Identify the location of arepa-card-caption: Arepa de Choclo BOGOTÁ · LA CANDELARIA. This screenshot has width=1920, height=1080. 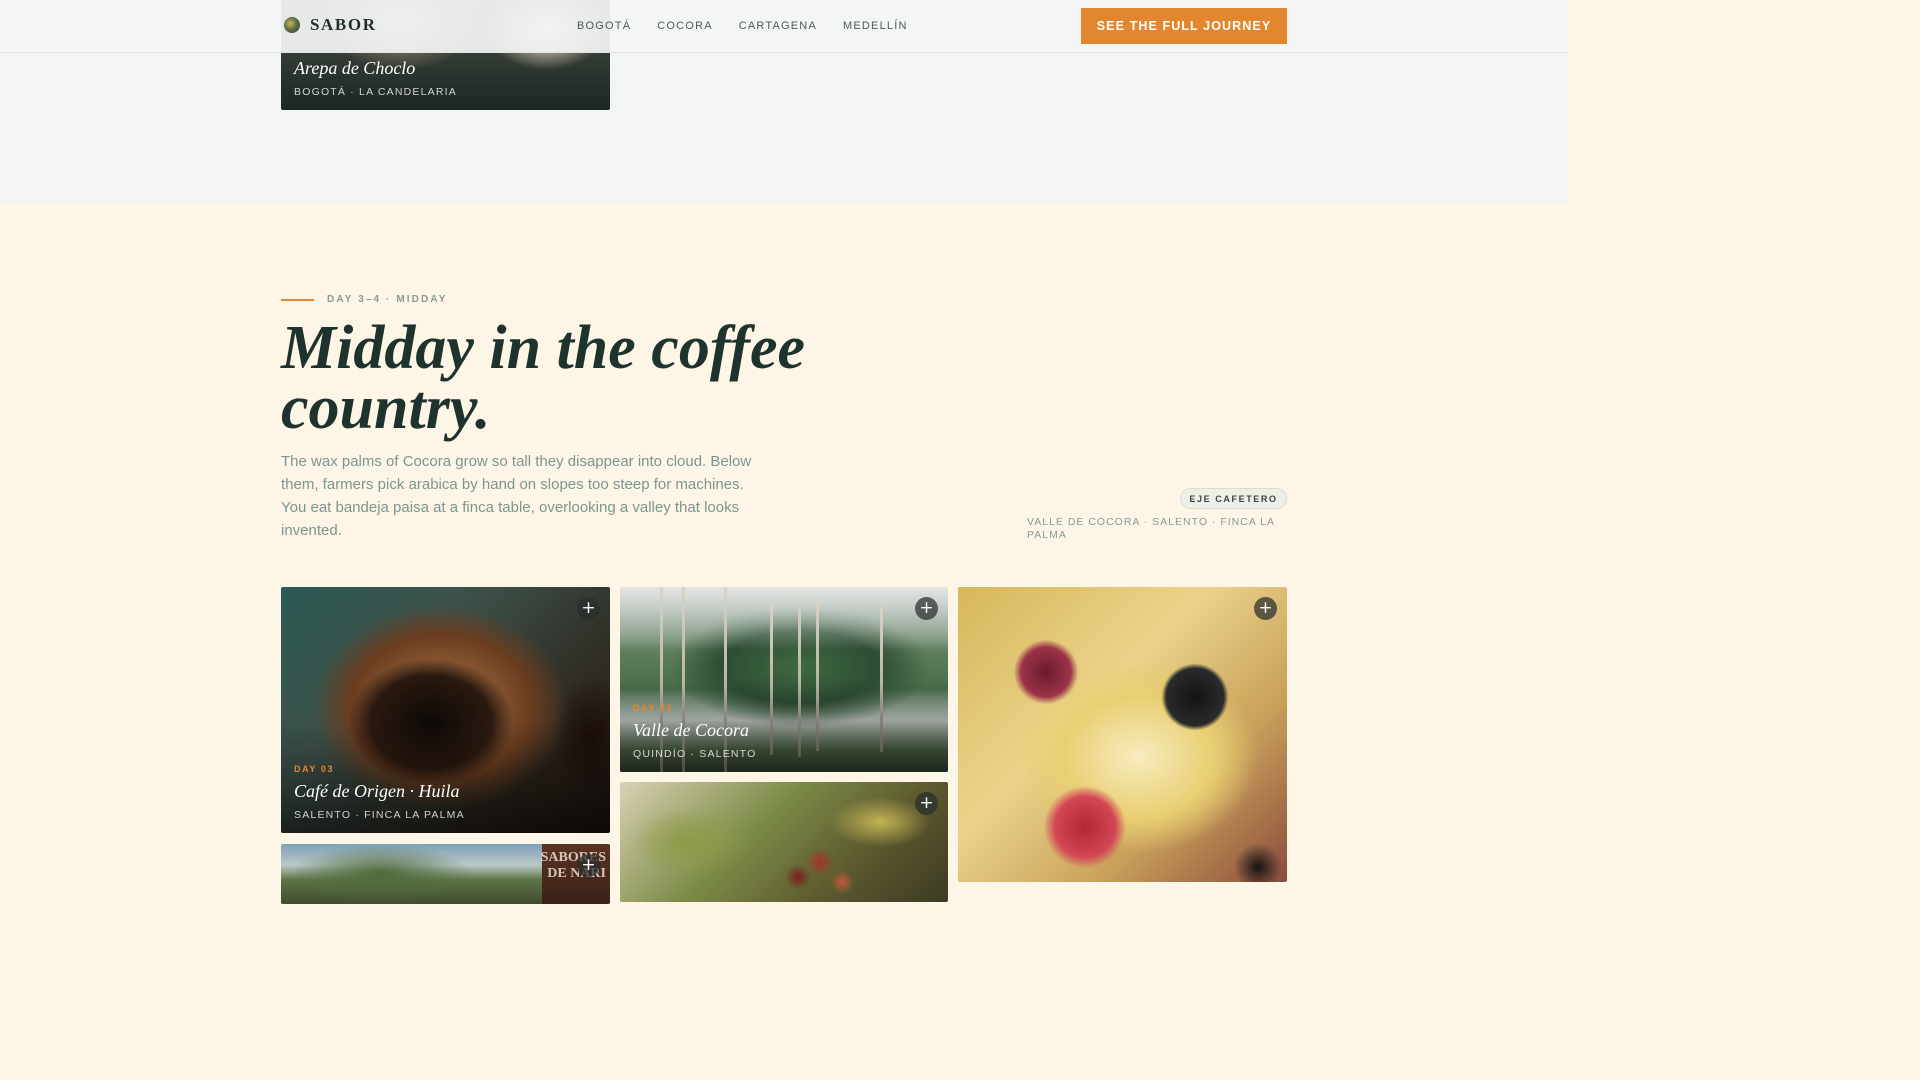
(375, 78).